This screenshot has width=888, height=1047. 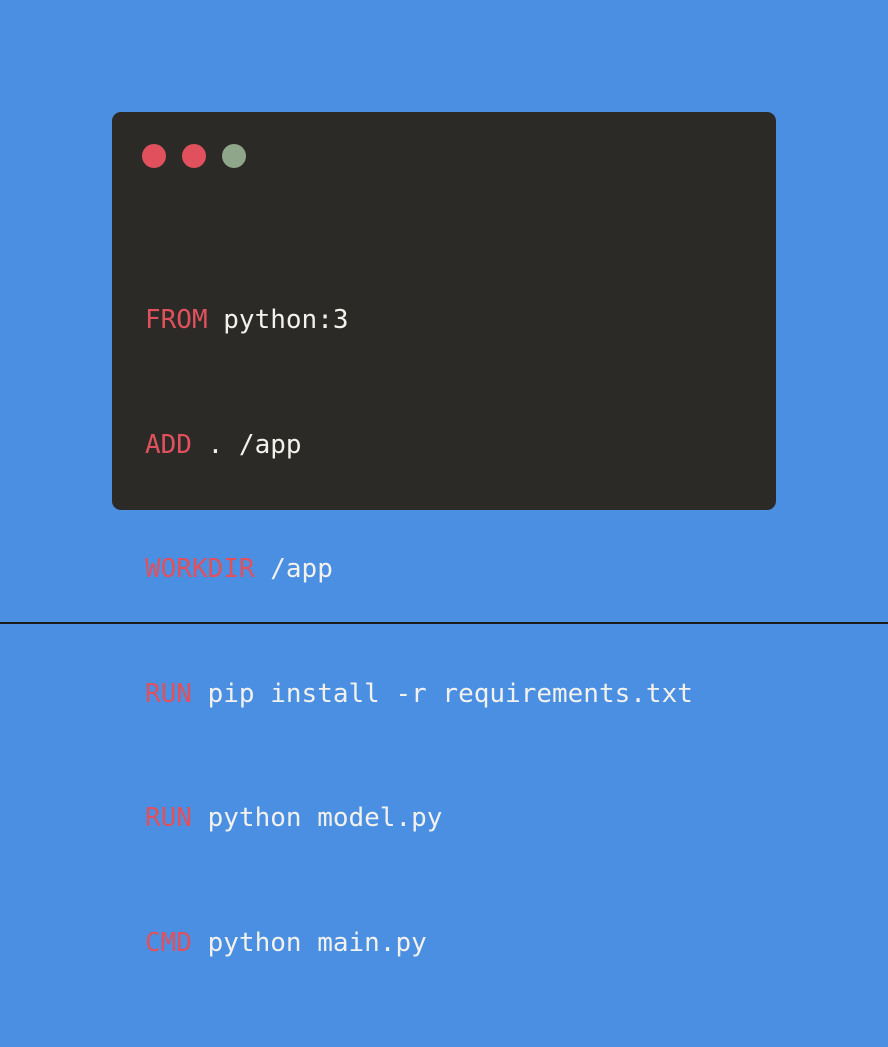 I want to click on close-dot-icon, so click(x=154, y=156).